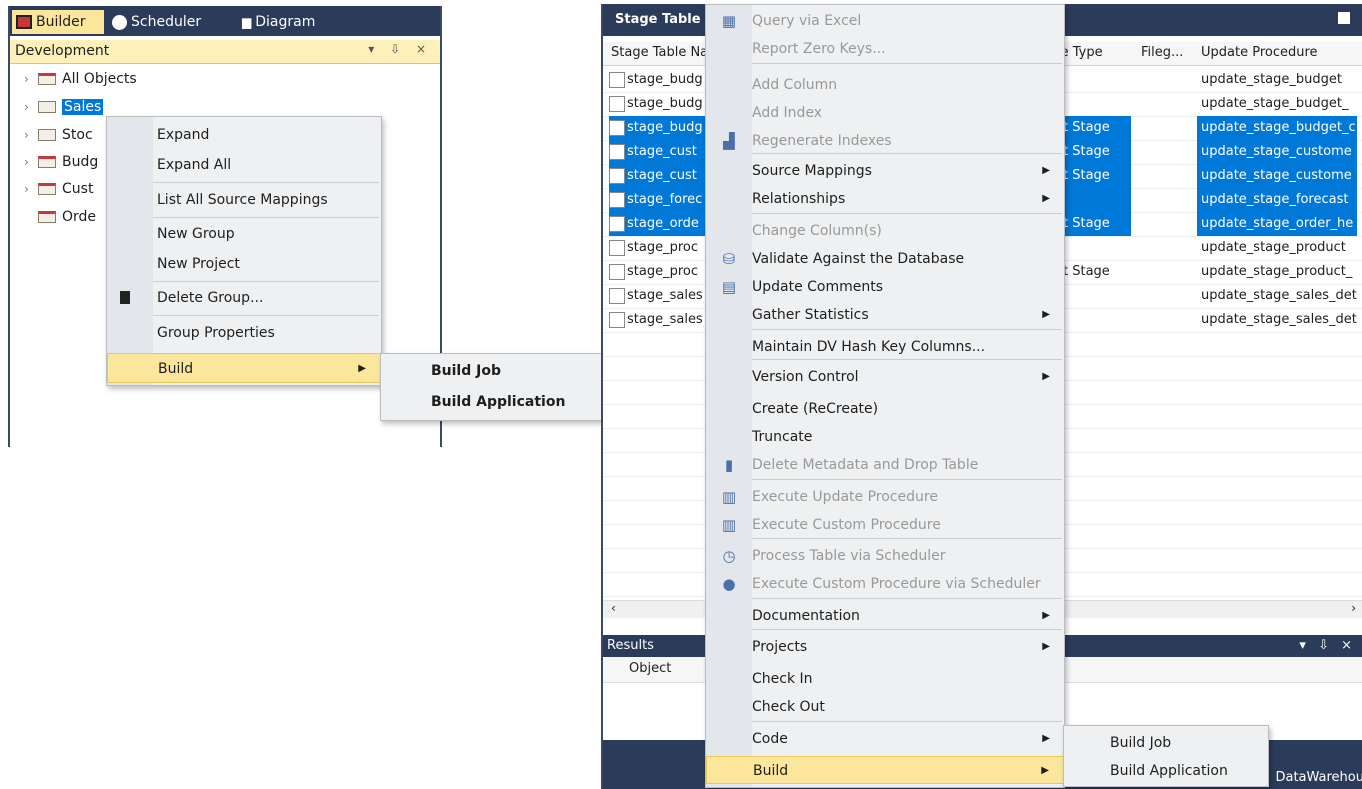 The image size is (1362, 789). Describe the element at coordinates (1259, 52) in the screenshot. I see `column-header-update-procedure: Update Procedure` at that location.